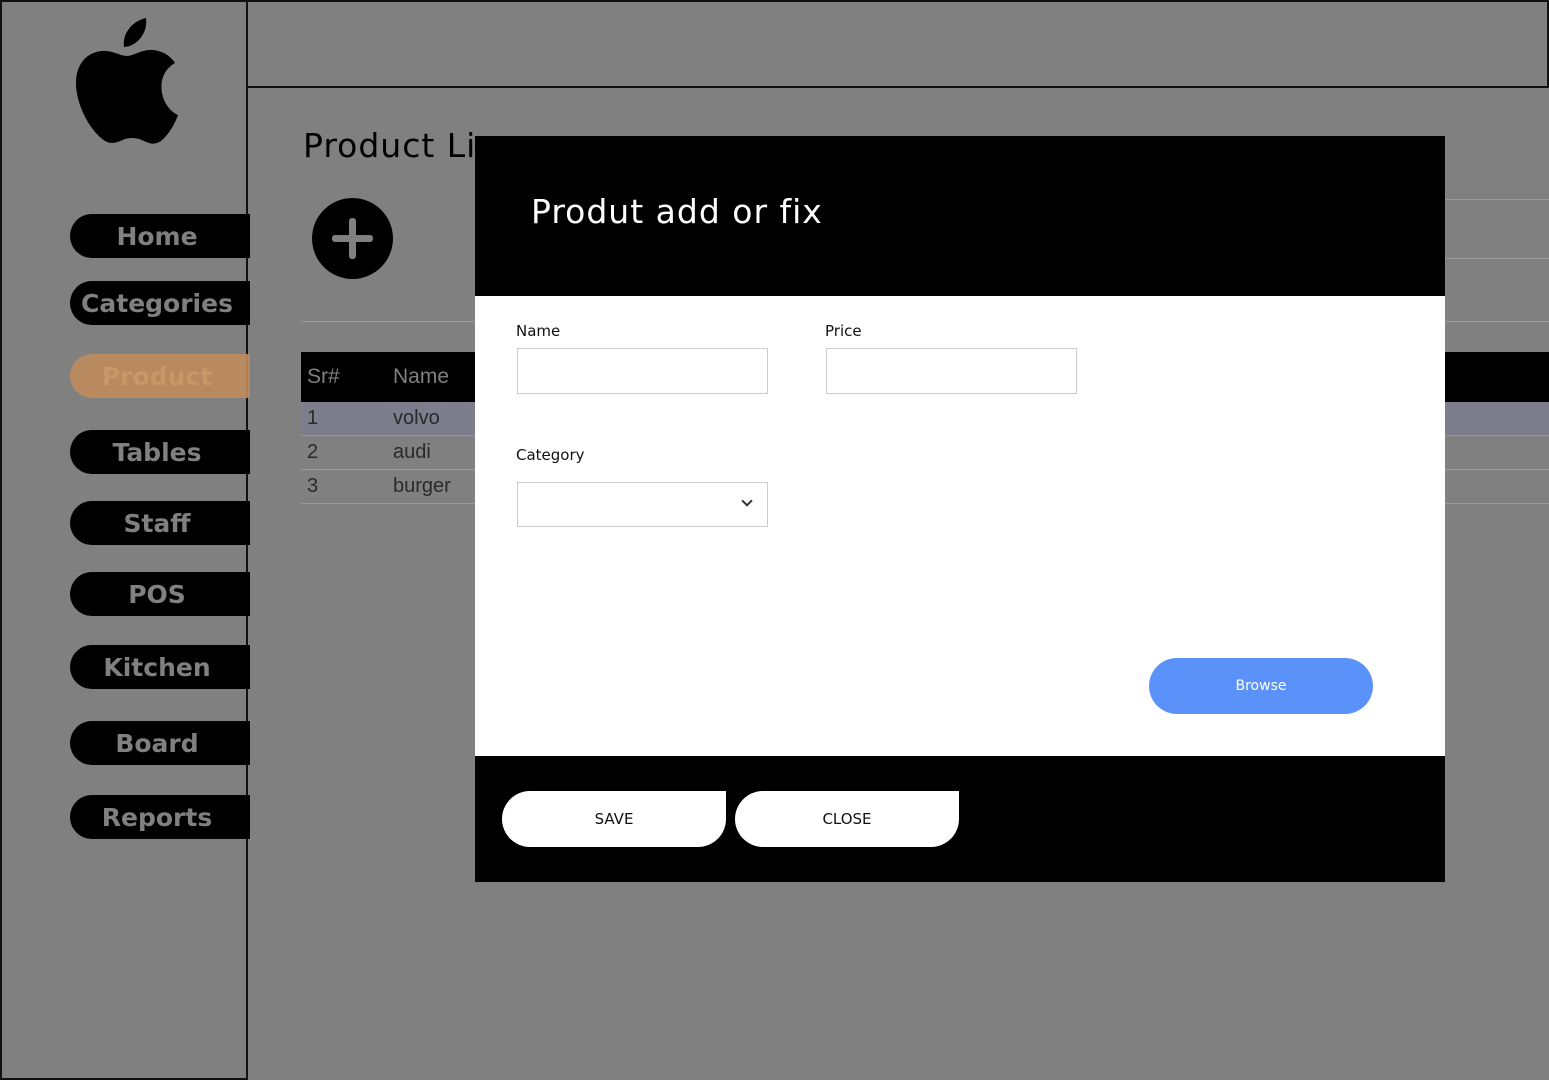  I want to click on add-product-button, so click(352, 238).